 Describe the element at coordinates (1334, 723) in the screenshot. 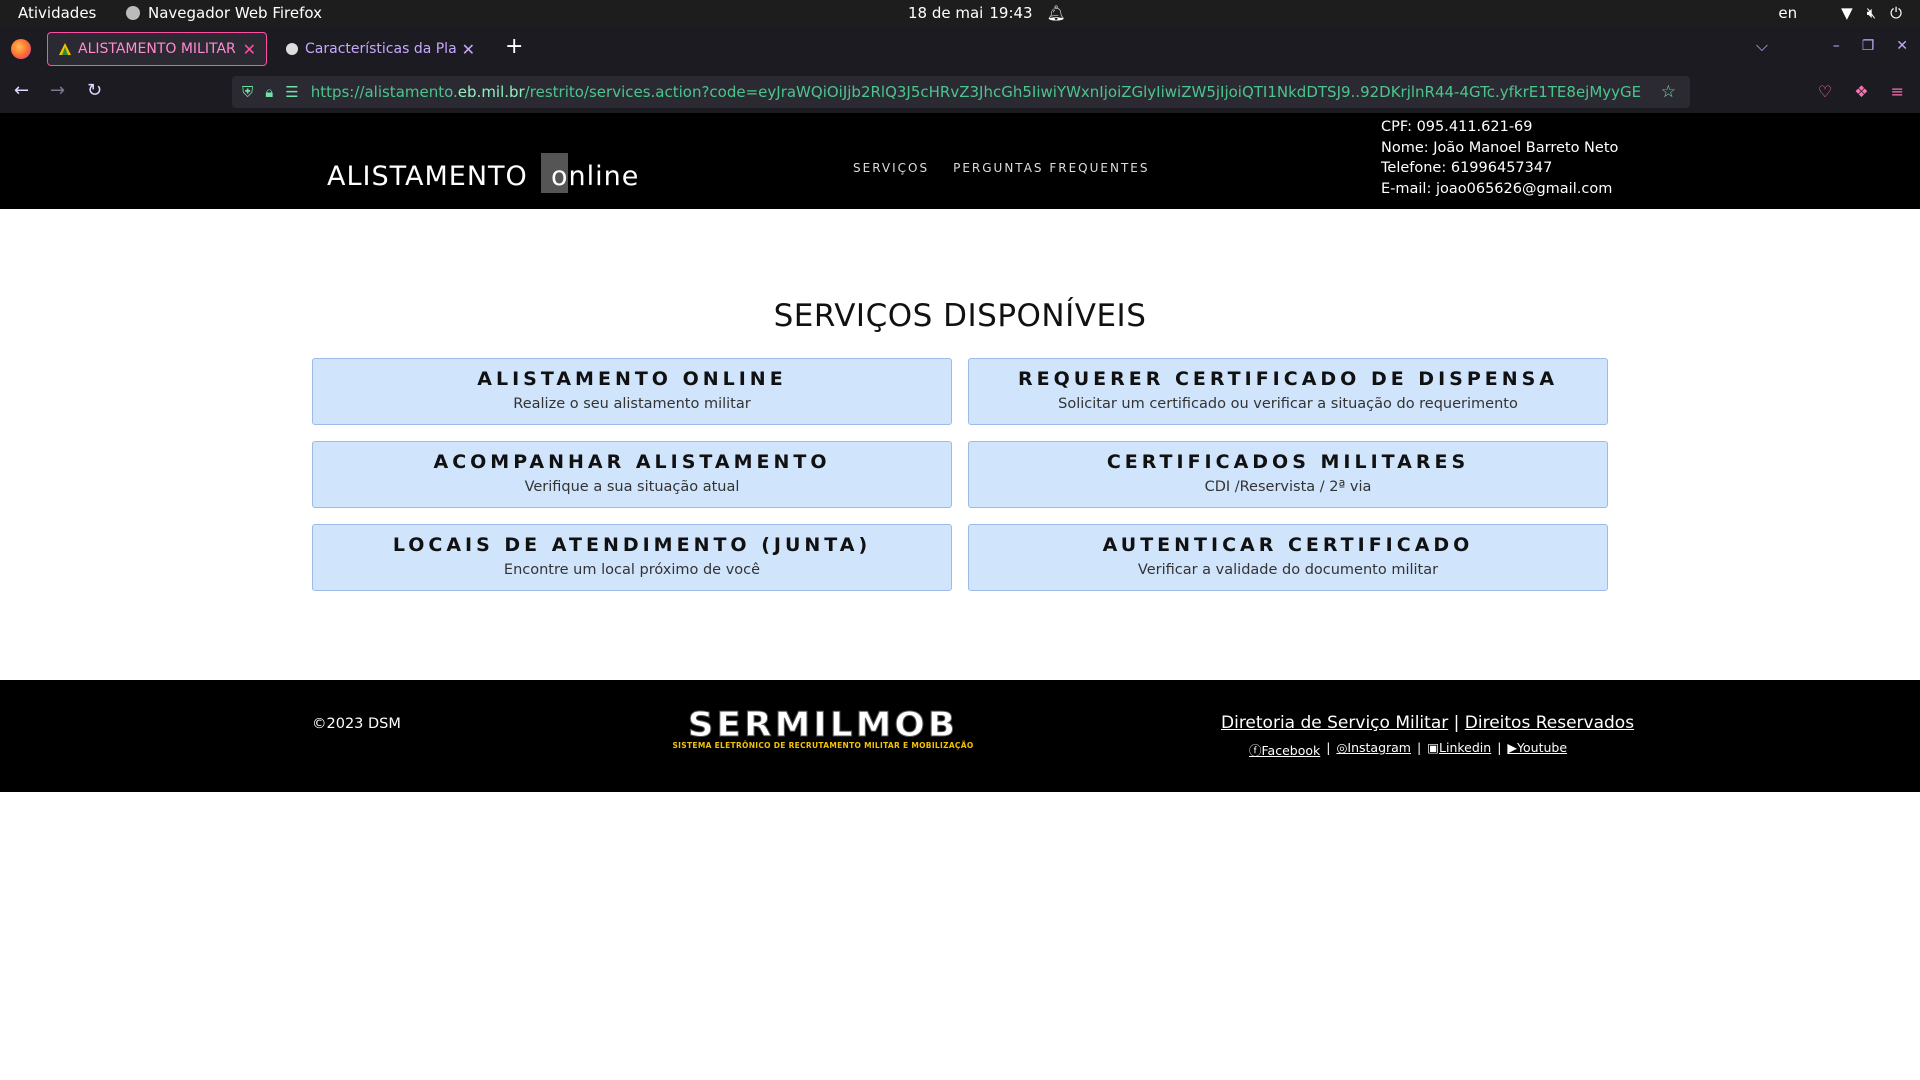

I see `link-diretoria: Diretoria de Serviço Militar` at that location.